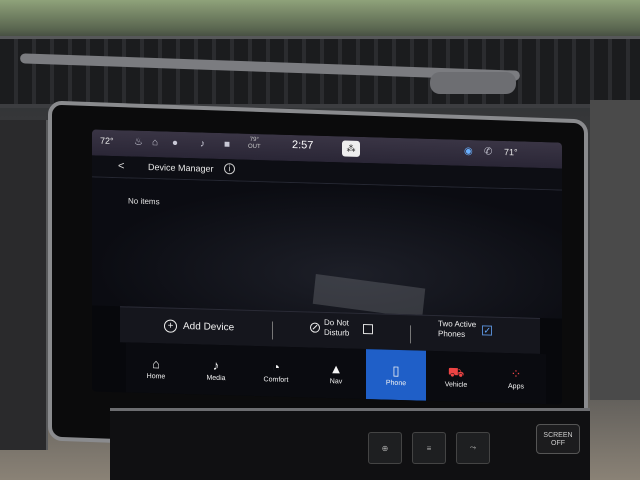 The height and width of the screenshot is (480, 640). What do you see at coordinates (229, 169) in the screenshot?
I see `info-icon: i` at bounding box center [229, 169].